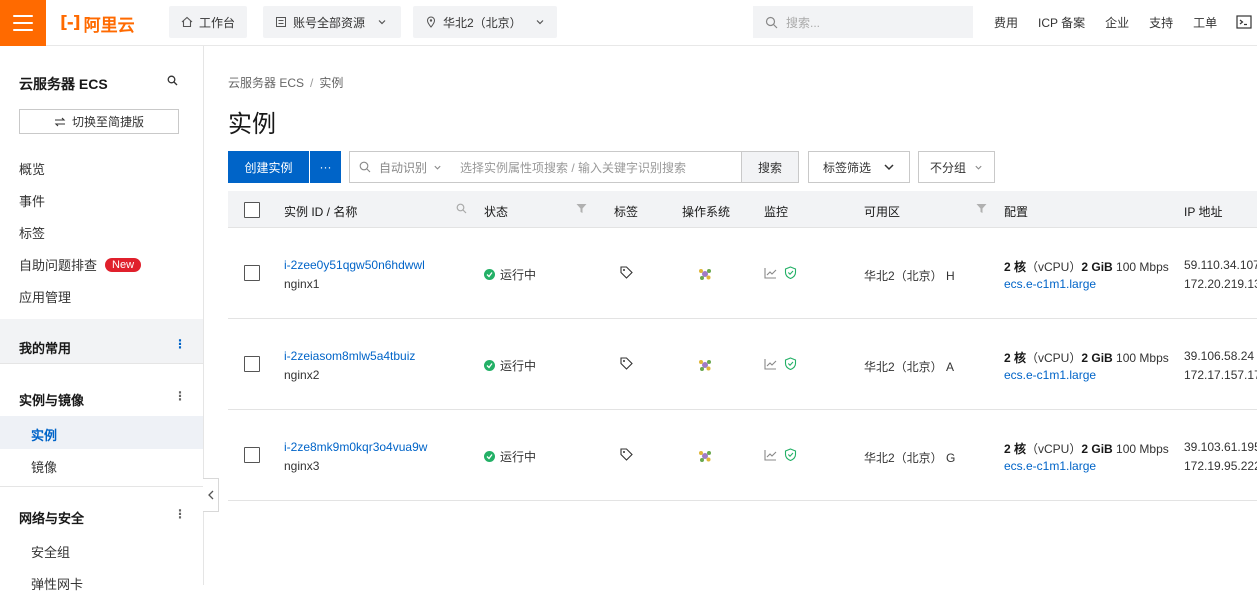 The image size is (1257, 593). I want to click on sidebar-item-security-groups: 安全组, so click(50, 551).